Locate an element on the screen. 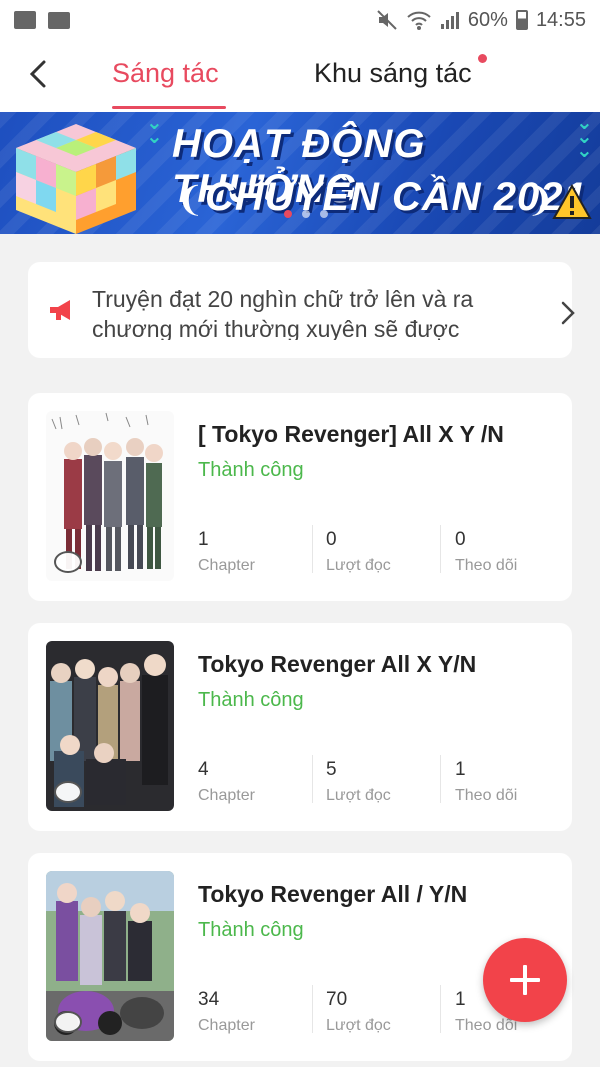 The width and height of the screenshot is (600, 1067). laurel-right-icon: ❩ is located at coordinates (540, 200).